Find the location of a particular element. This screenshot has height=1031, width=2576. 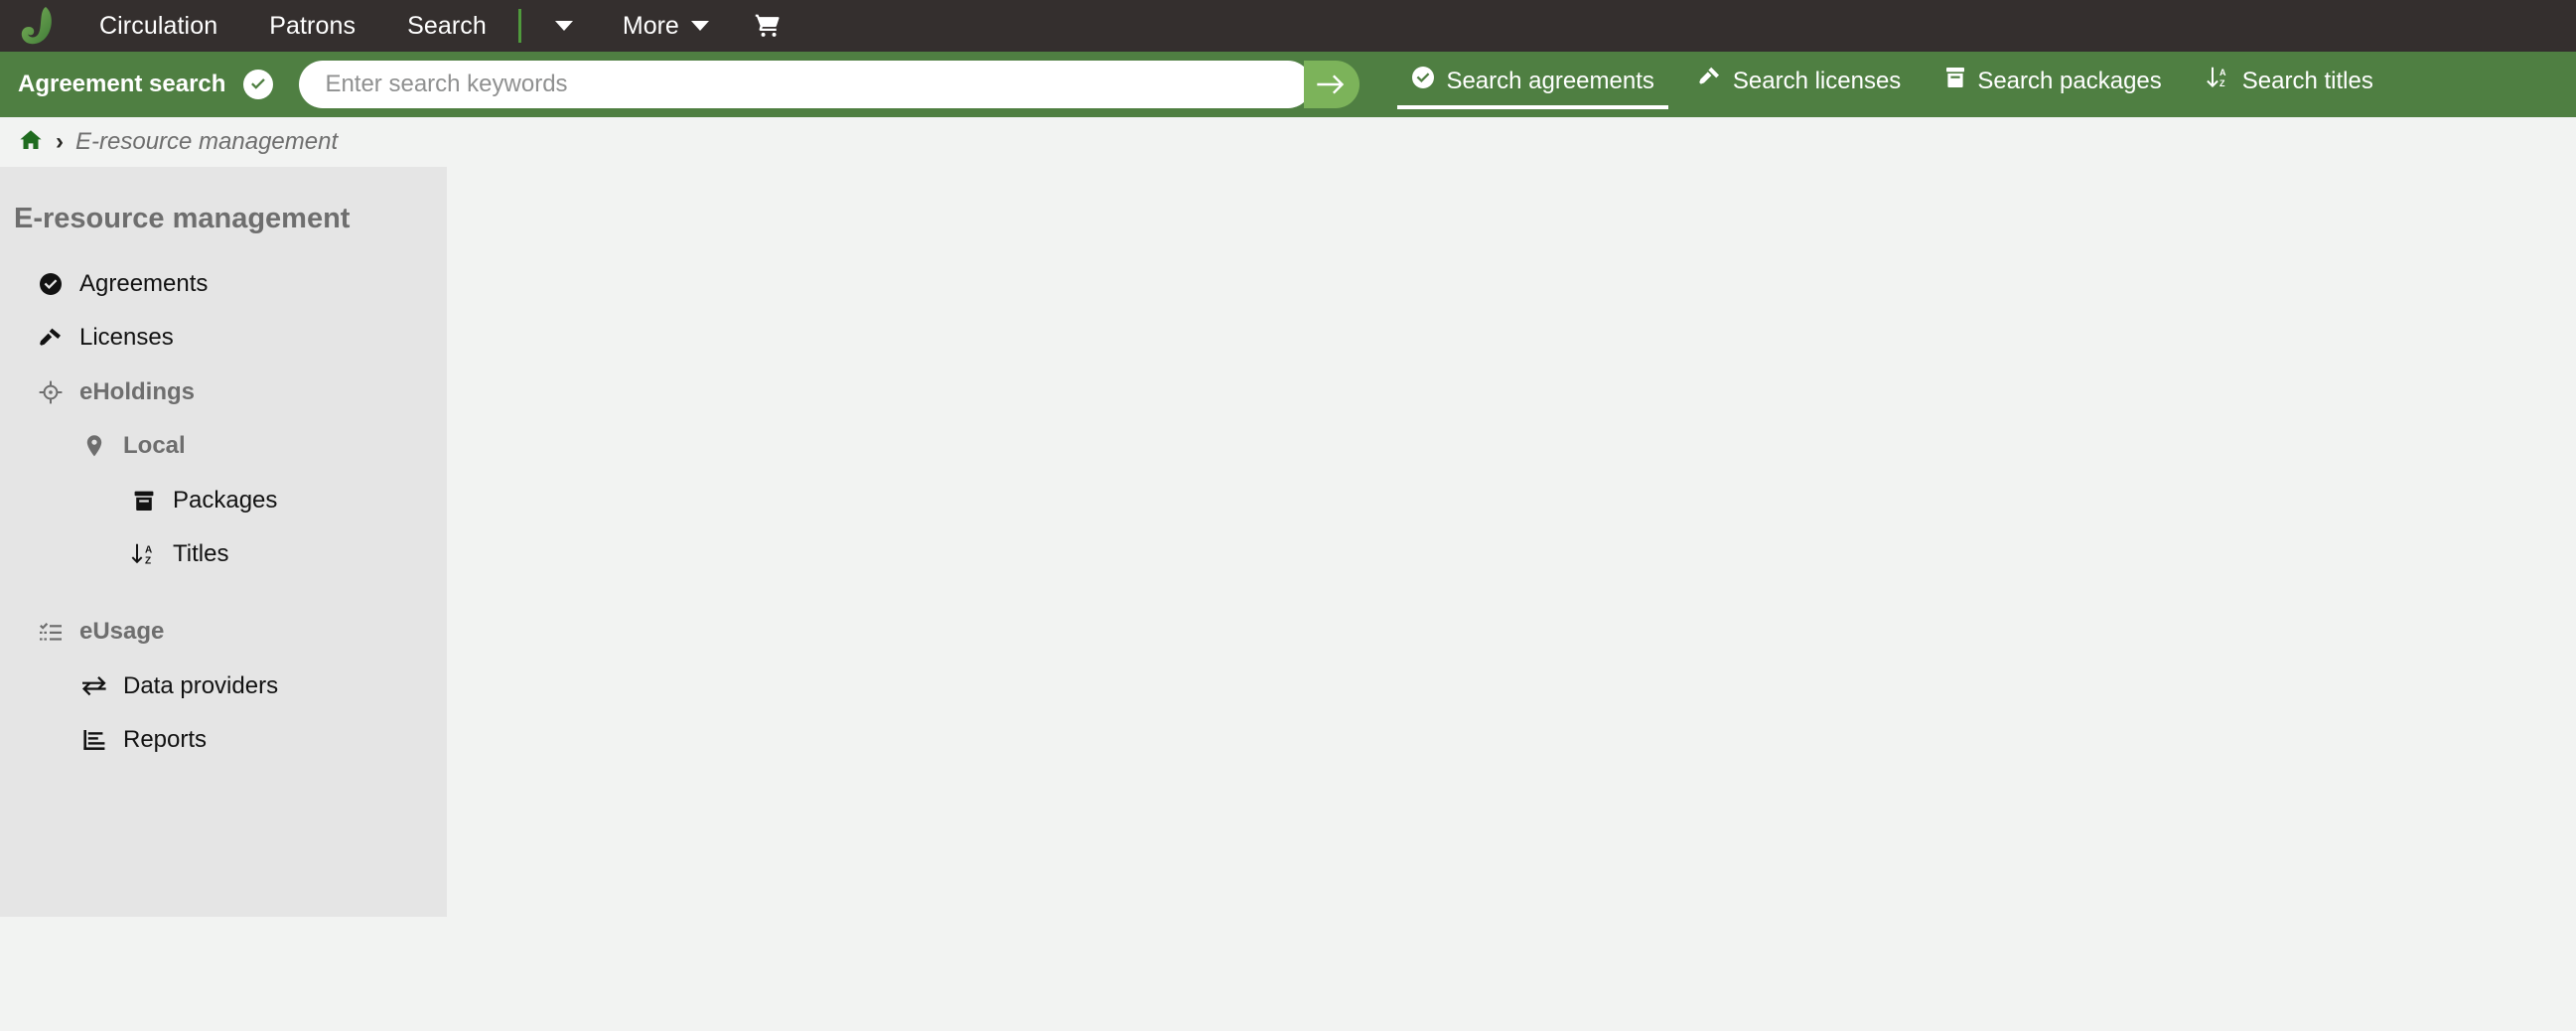

sidebar-item-label: Agreements is located at coordinates (144, 284).